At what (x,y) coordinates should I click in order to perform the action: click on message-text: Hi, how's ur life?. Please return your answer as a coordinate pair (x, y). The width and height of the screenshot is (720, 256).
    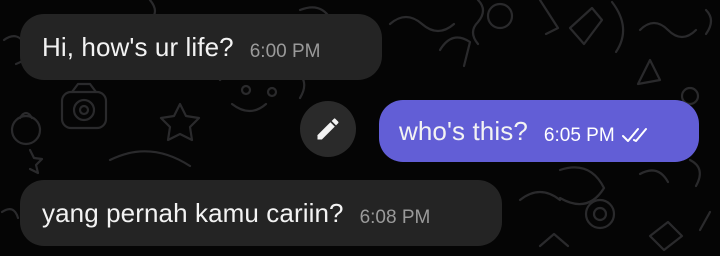
    Looking at the image, I should click on (138, 46).